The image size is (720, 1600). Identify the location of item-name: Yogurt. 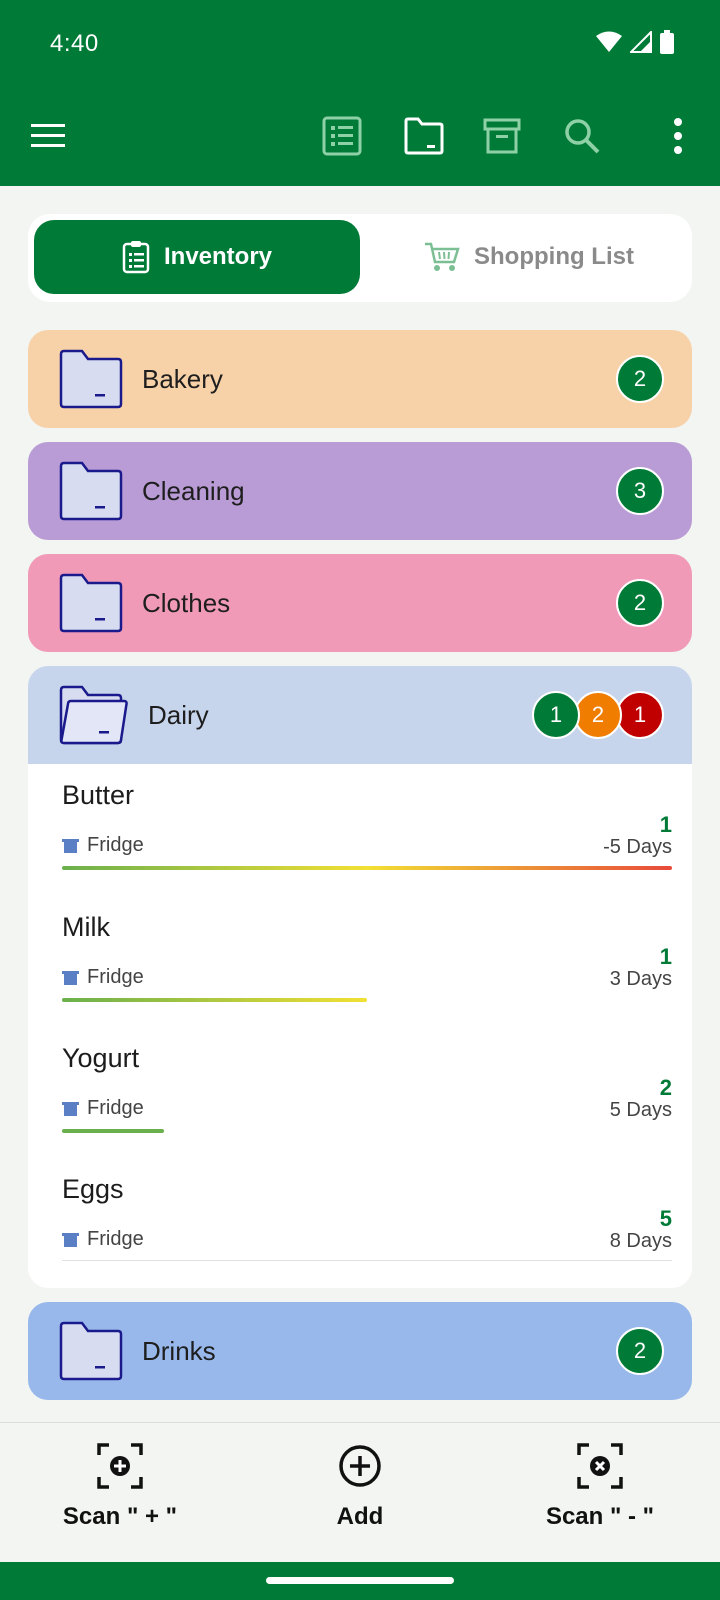
(101, 1058).